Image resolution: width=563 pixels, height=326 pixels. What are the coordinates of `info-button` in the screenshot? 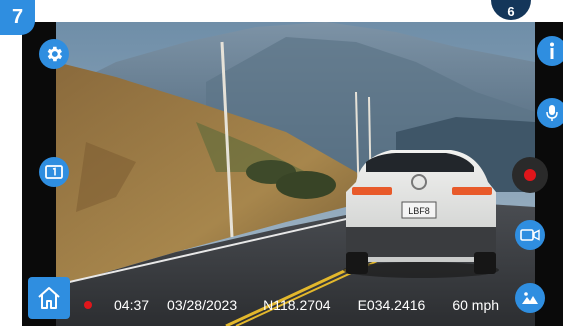 It's located at (550, 51).